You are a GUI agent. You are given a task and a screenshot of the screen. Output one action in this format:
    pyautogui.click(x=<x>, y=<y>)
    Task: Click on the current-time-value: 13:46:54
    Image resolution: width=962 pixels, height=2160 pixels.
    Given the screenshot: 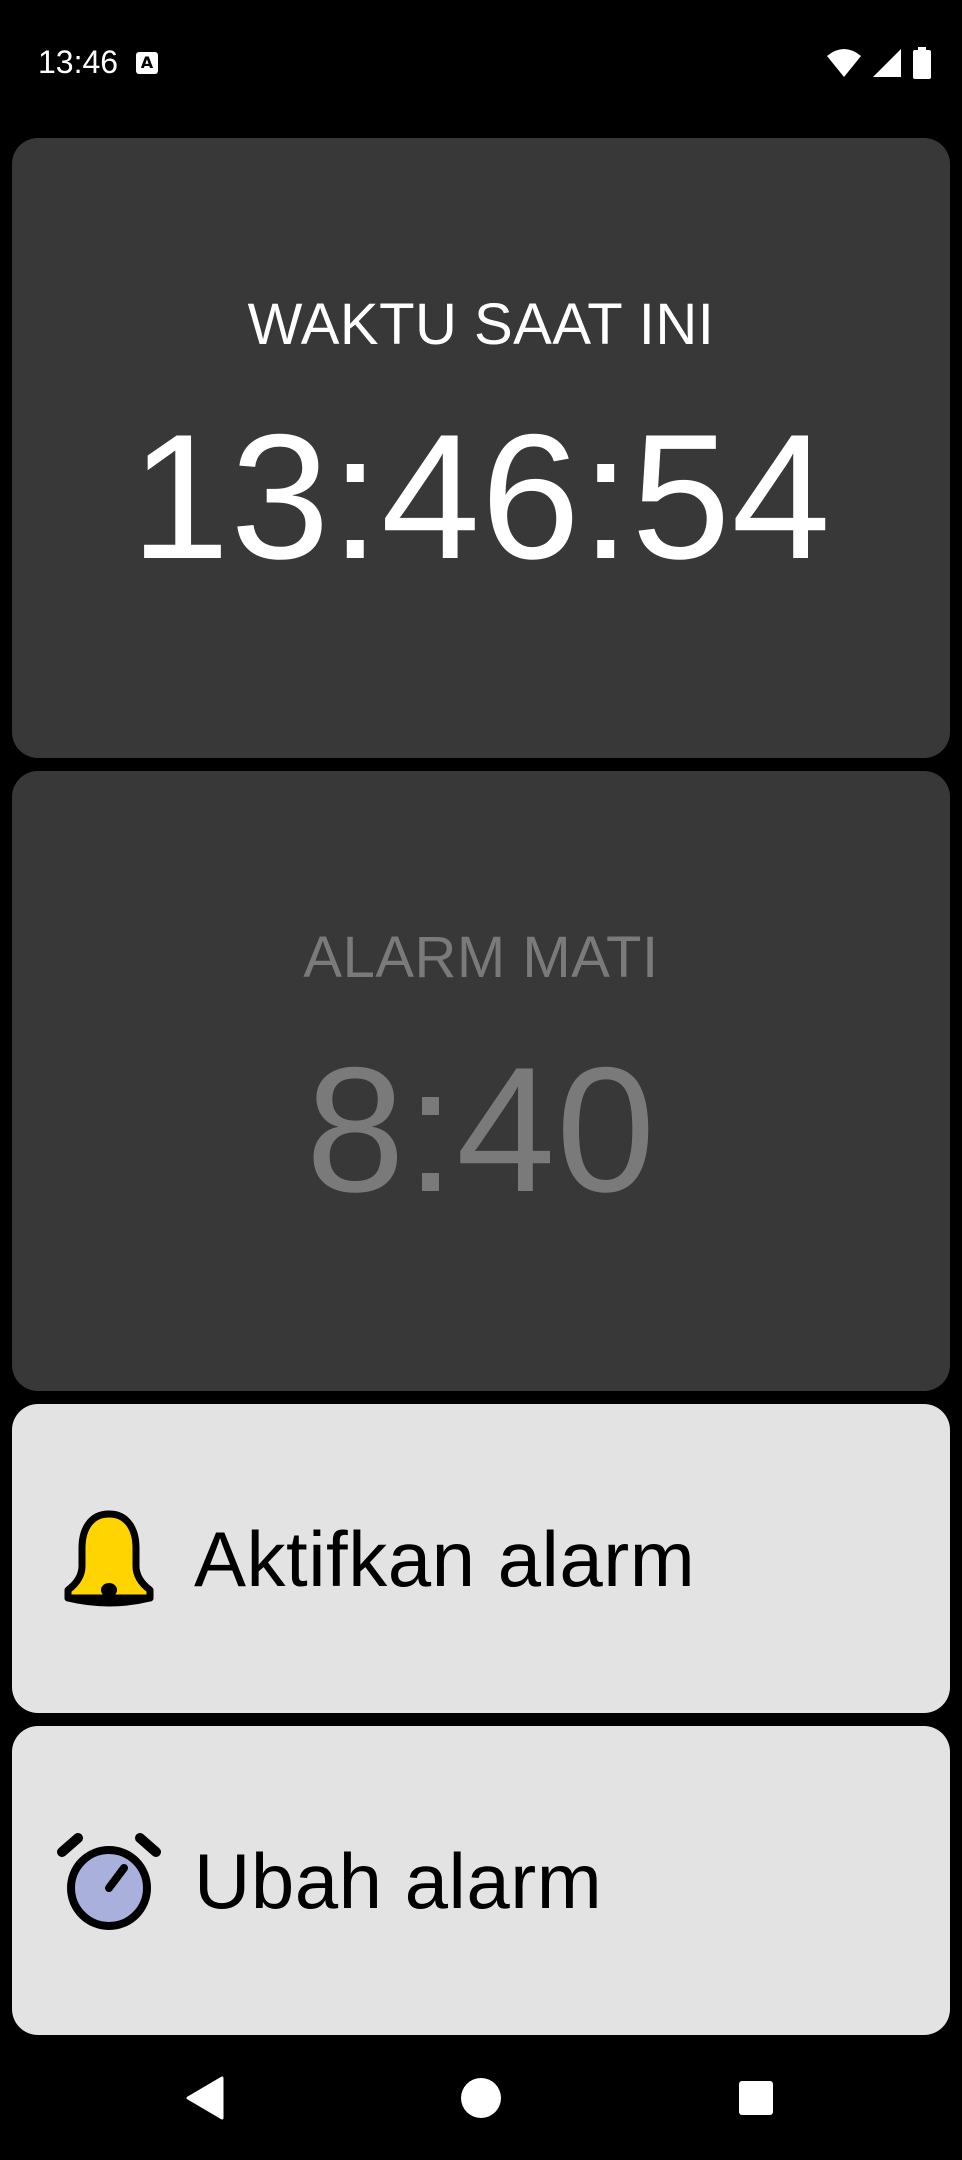 What is the action you would take?
    pyautogui.click(x=481, y=496)
    